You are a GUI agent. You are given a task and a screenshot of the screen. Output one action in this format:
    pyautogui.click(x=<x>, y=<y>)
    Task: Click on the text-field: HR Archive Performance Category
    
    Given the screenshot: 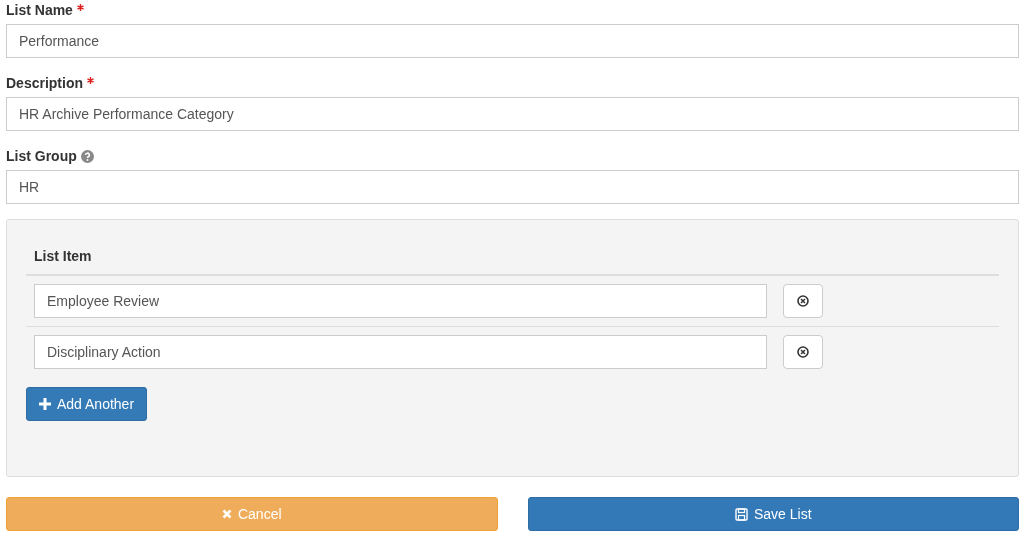 What is the action you would take?
    pyautogui.click(x=512, y=114)
    